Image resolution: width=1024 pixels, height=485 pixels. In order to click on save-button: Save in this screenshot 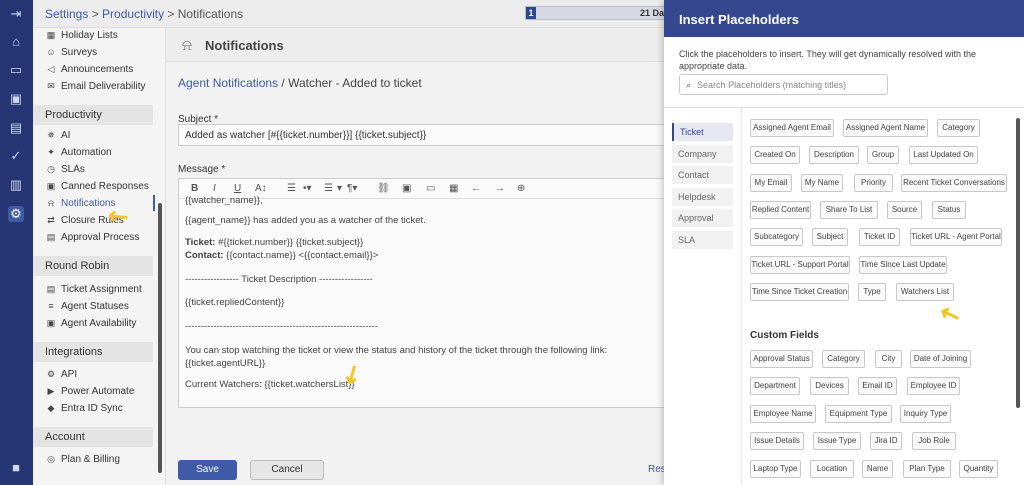, I will do `click(207, 470)`.